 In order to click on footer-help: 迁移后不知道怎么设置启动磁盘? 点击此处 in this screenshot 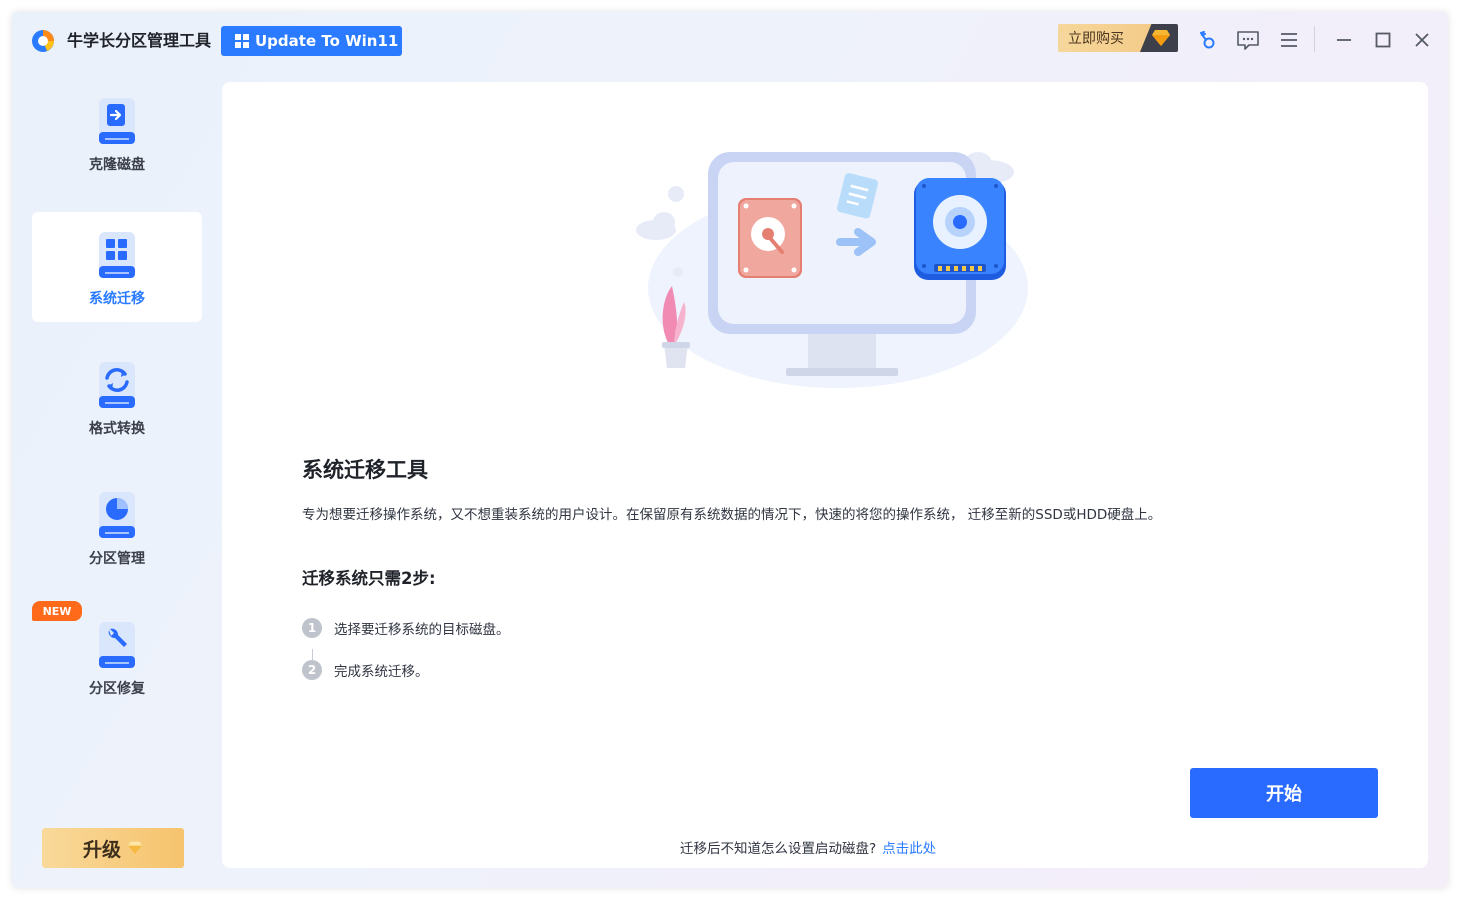, I will do `click(808, 847)`.